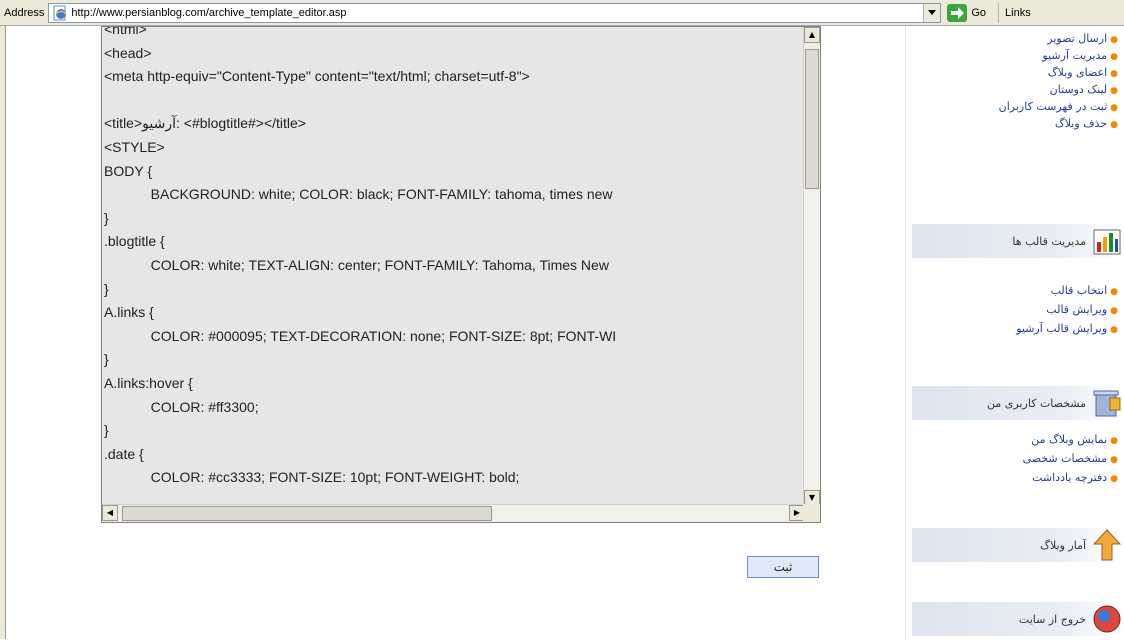 The height and width of the screenshot is (640, 1124). What do you see at coordinates (811, 266) in the screenshot?
I see `vertical-scrollbar: ▲ ▼` at bounding box center [811, 266].